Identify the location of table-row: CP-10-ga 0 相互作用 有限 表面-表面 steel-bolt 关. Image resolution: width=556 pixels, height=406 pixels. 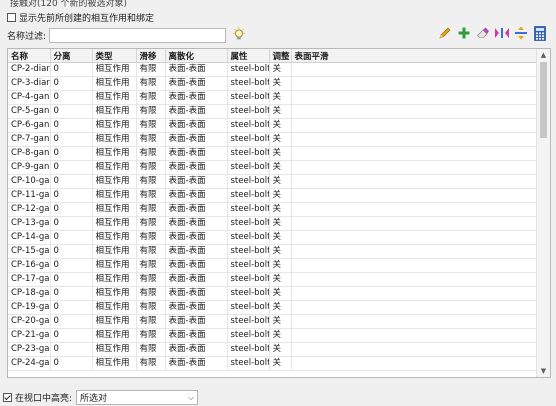
(272, 181).